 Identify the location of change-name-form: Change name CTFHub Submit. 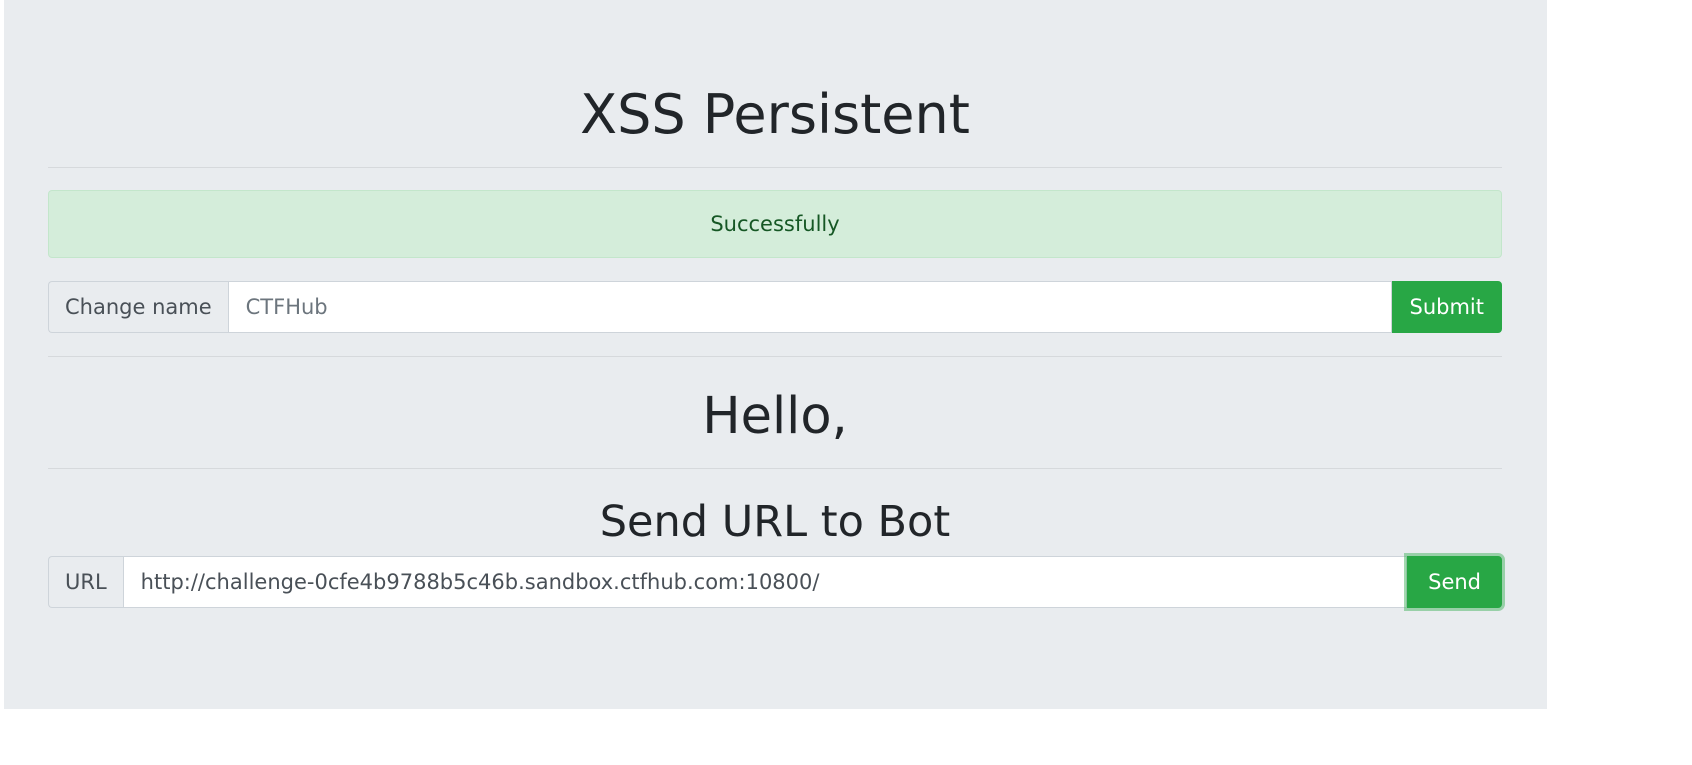
(775, 307).